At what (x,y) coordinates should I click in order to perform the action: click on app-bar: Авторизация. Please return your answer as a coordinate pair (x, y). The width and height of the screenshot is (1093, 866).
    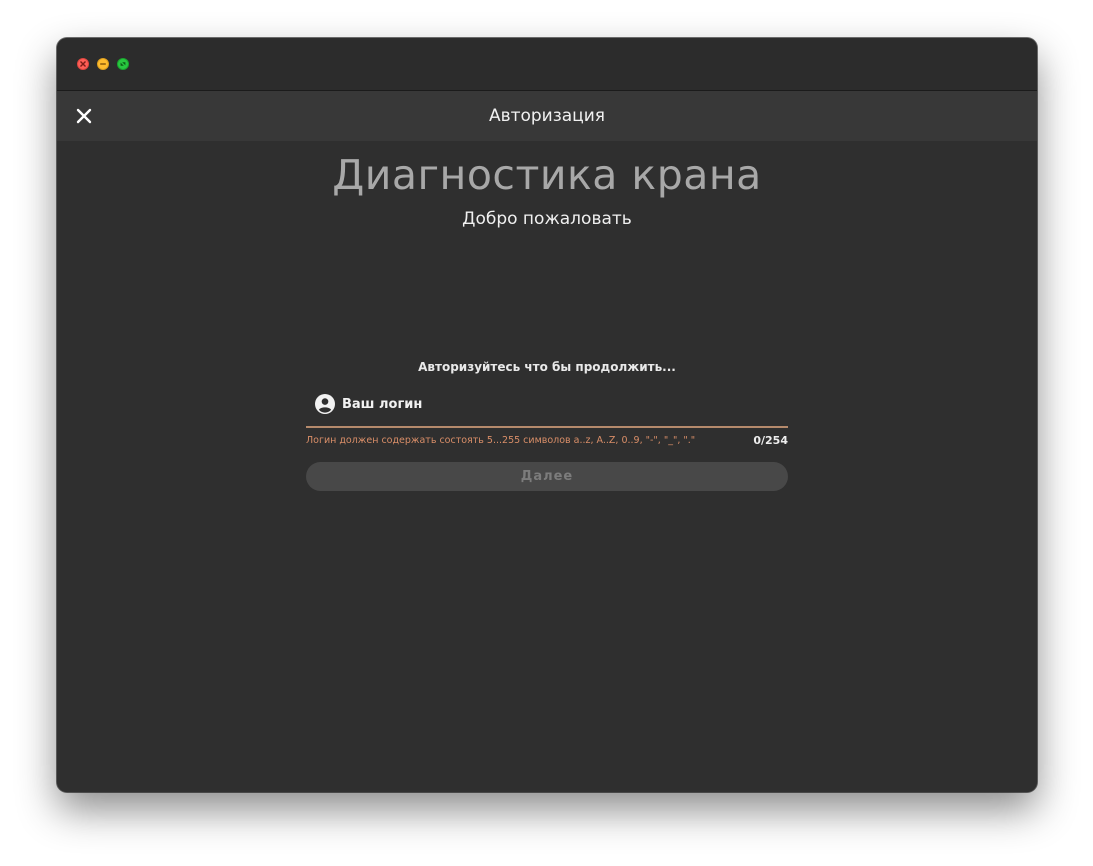
    Looking at the image, I should click on (547, 116).